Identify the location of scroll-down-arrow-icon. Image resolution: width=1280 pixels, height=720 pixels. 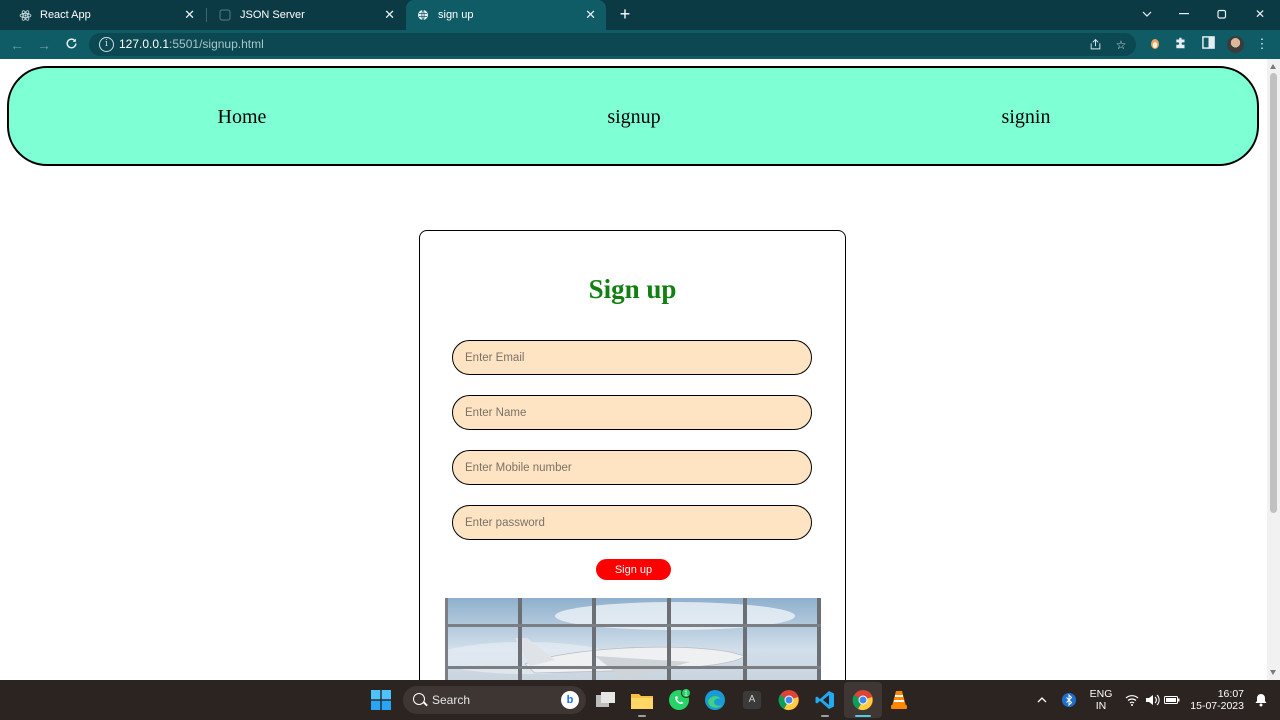
(1273, 672).